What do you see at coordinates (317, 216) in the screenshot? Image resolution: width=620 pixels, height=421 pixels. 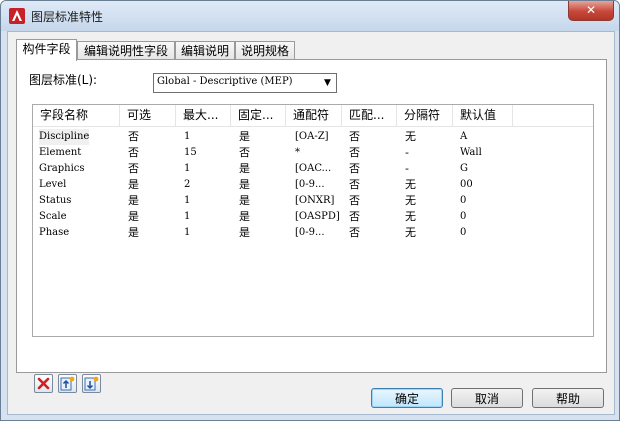 I see `cell-wildcard: [OASPD]` at bounding box center [317, 216].